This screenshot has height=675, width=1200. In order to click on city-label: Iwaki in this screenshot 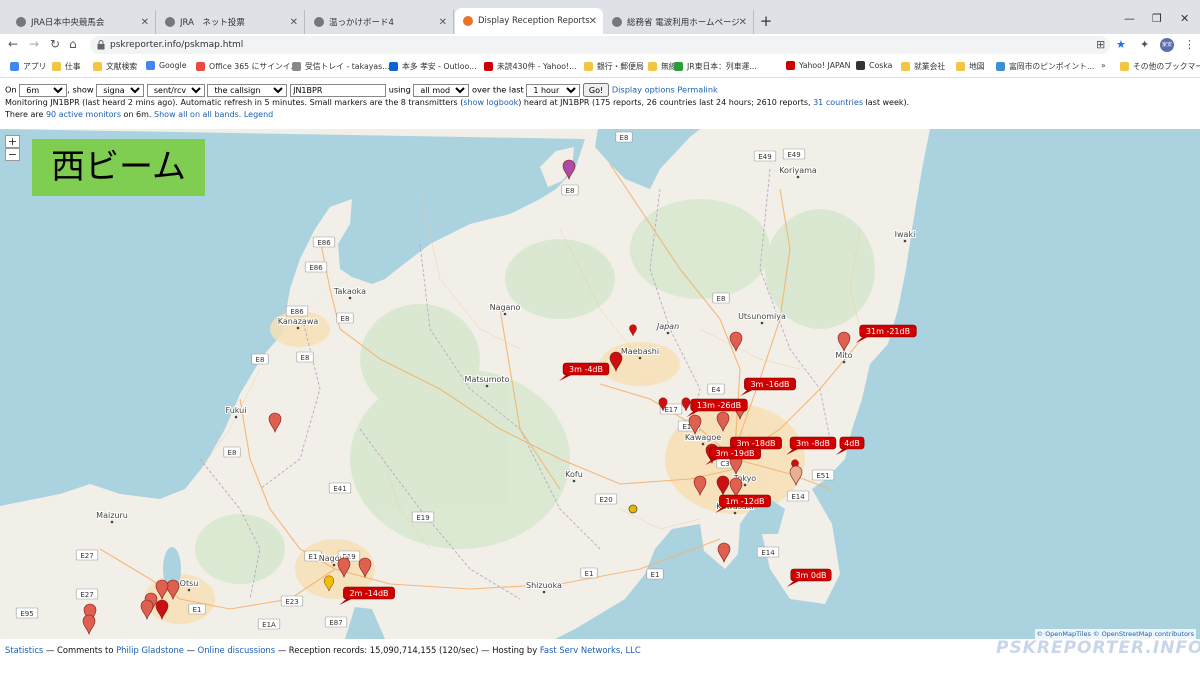, I will do `click(905, 234)`.